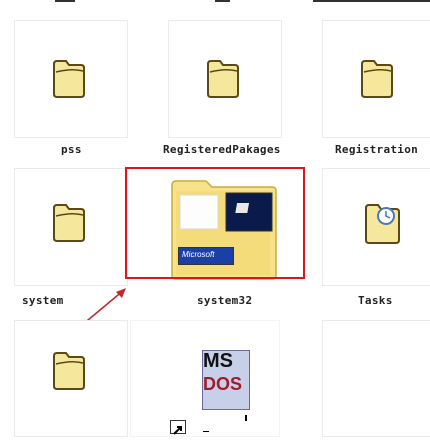 The width and height of the screenshot is (430, 440). What do you see at coordinates (377, 149) in the screenshot?
I see `folder-label: Registration` at bounding box center [377, 149].